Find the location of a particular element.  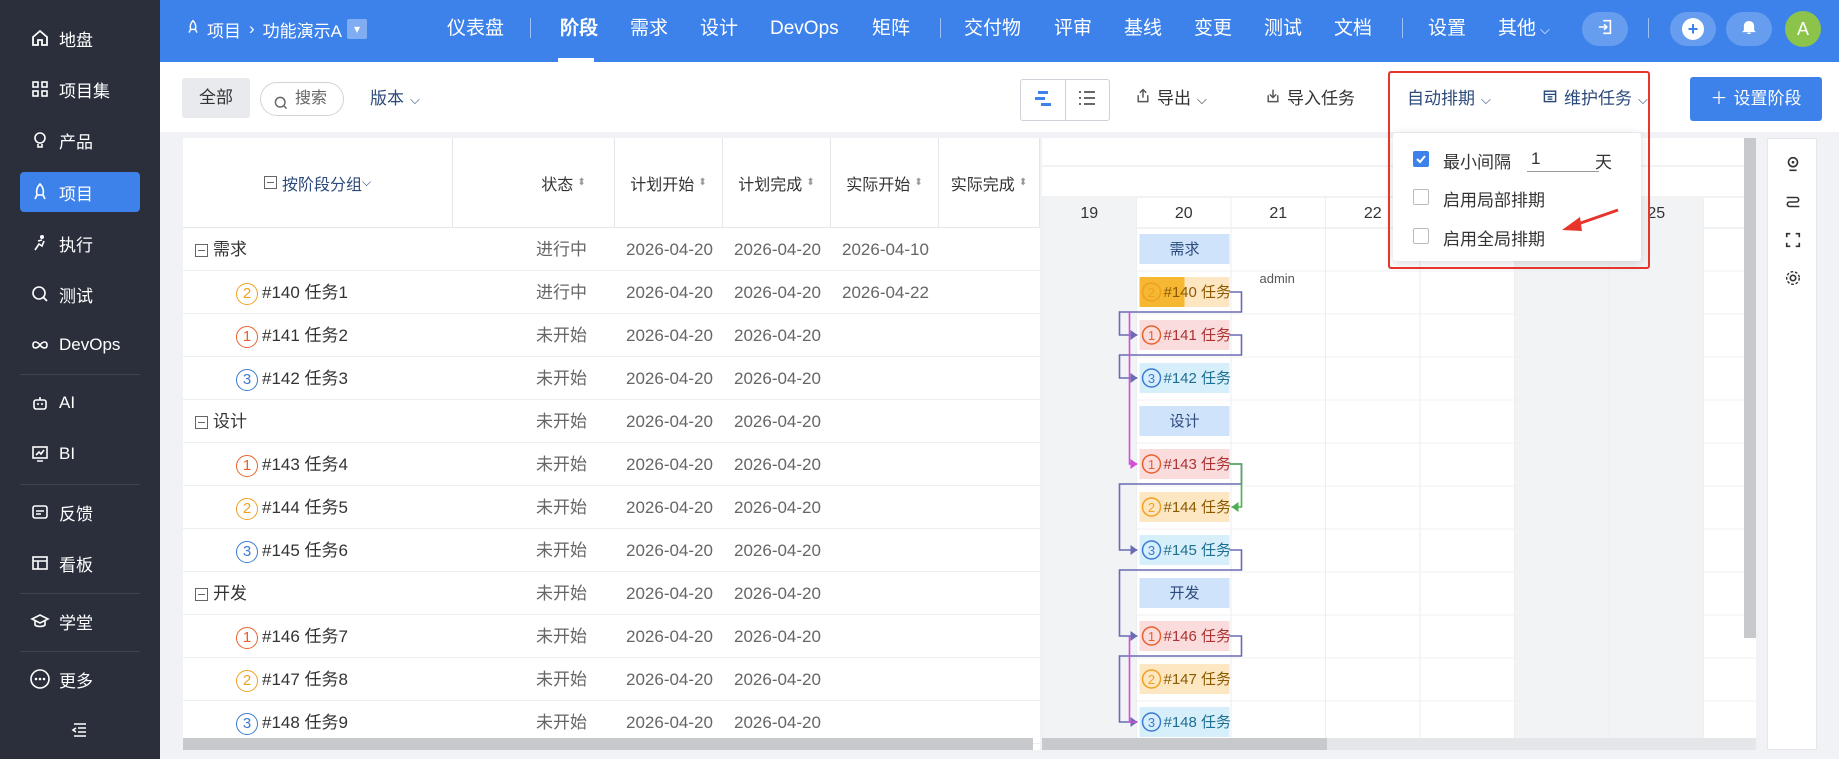

tab-phase: 阶段 is located at coordinates (579, 29).